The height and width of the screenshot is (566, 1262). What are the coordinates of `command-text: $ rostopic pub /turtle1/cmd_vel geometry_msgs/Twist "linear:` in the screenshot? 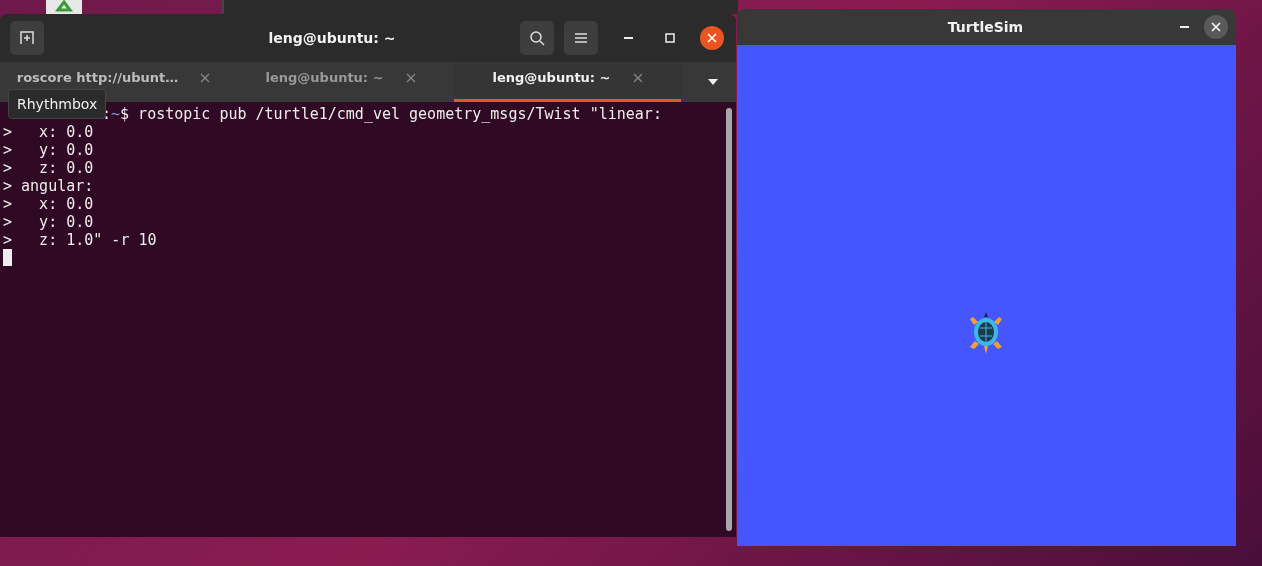 It's located at (391, 114).